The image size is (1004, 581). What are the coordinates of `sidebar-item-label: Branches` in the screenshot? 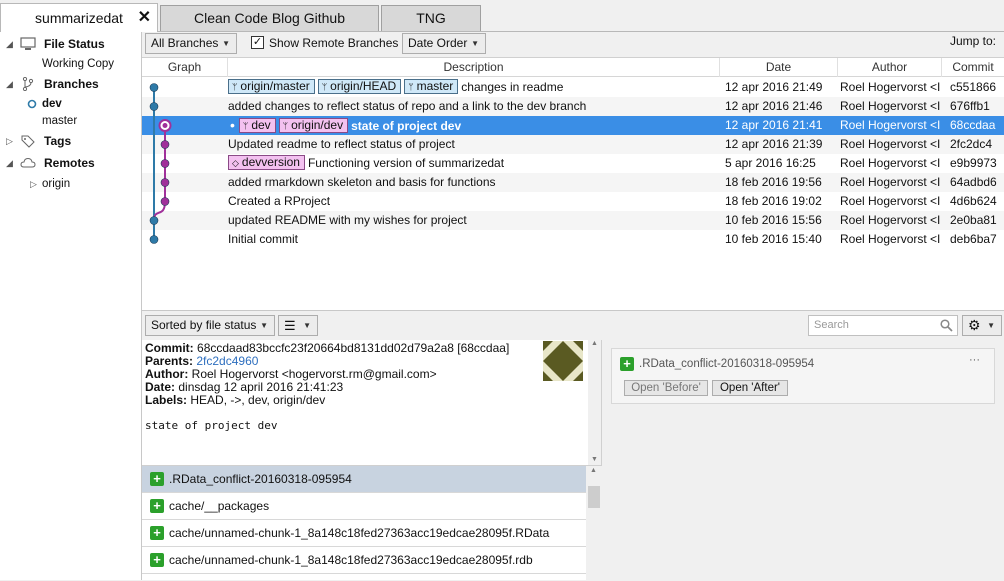 It's located at (71, 84).